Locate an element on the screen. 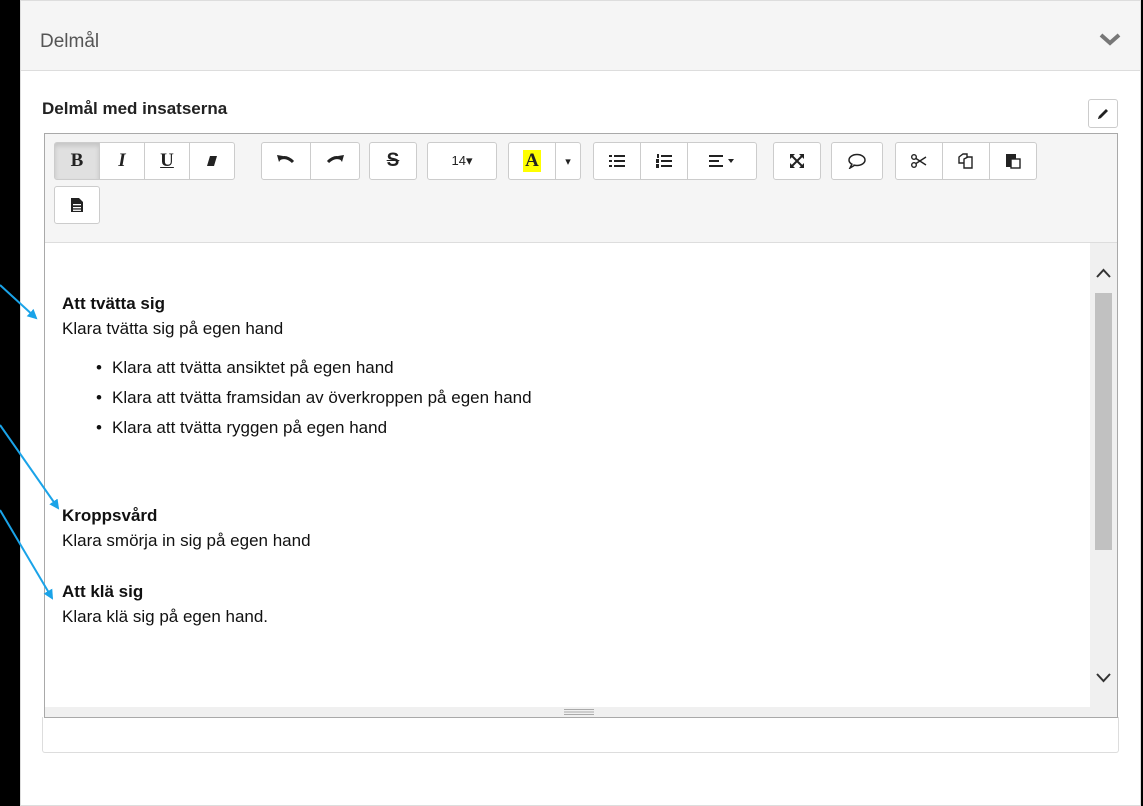 Image resolution: width=1143 pixels, height=806 pixels. pencil-icon is located at coordinates (1103, 113).